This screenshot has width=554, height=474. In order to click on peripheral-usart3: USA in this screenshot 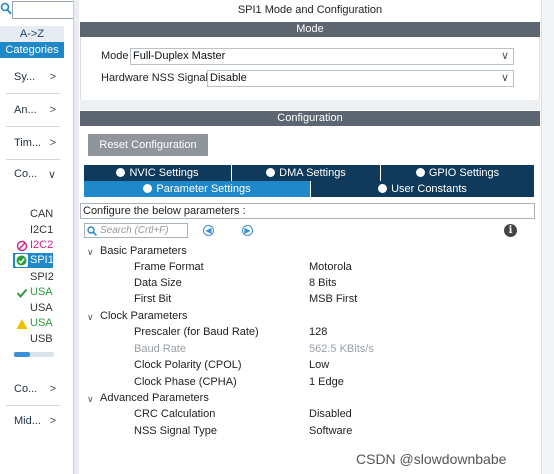, I will do `click(41, 323)`.